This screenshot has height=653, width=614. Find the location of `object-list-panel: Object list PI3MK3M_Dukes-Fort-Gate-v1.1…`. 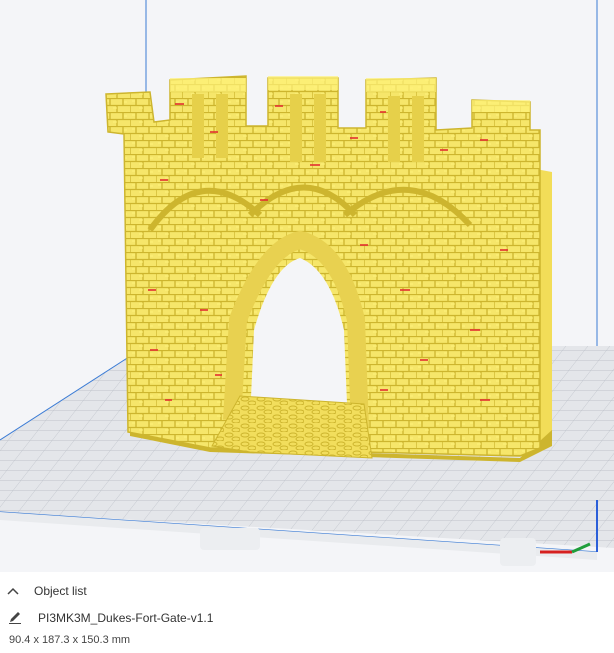

object-list-panel: Object list PI3MK3M_Dukes-Fort-Gate-v1.1… is located at coordinates (307, 612).